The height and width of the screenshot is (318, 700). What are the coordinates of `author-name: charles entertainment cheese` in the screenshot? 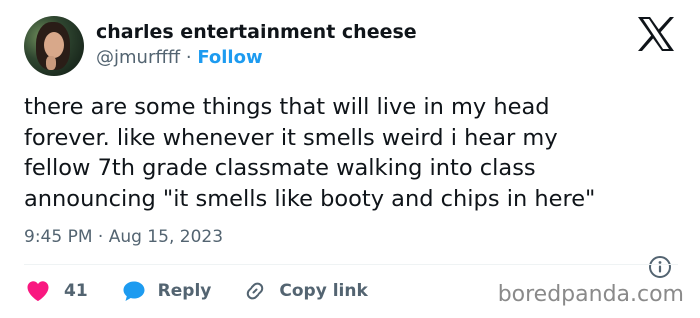 It's located at (256, 32).